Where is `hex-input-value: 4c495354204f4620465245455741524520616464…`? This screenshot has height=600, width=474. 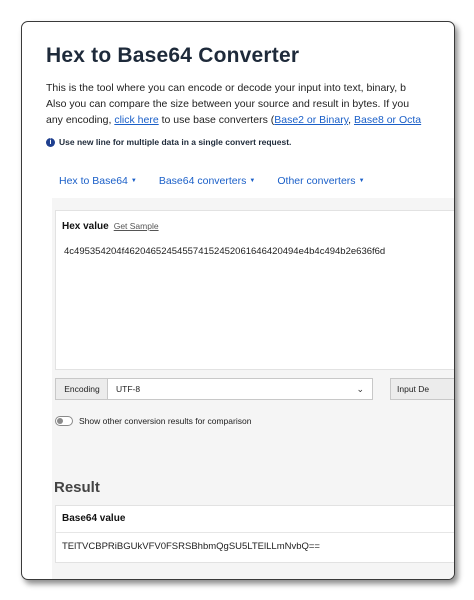
hex-input-value: 4c495354204f4620465245455741524520616464… is located at coordinates (224, 251).